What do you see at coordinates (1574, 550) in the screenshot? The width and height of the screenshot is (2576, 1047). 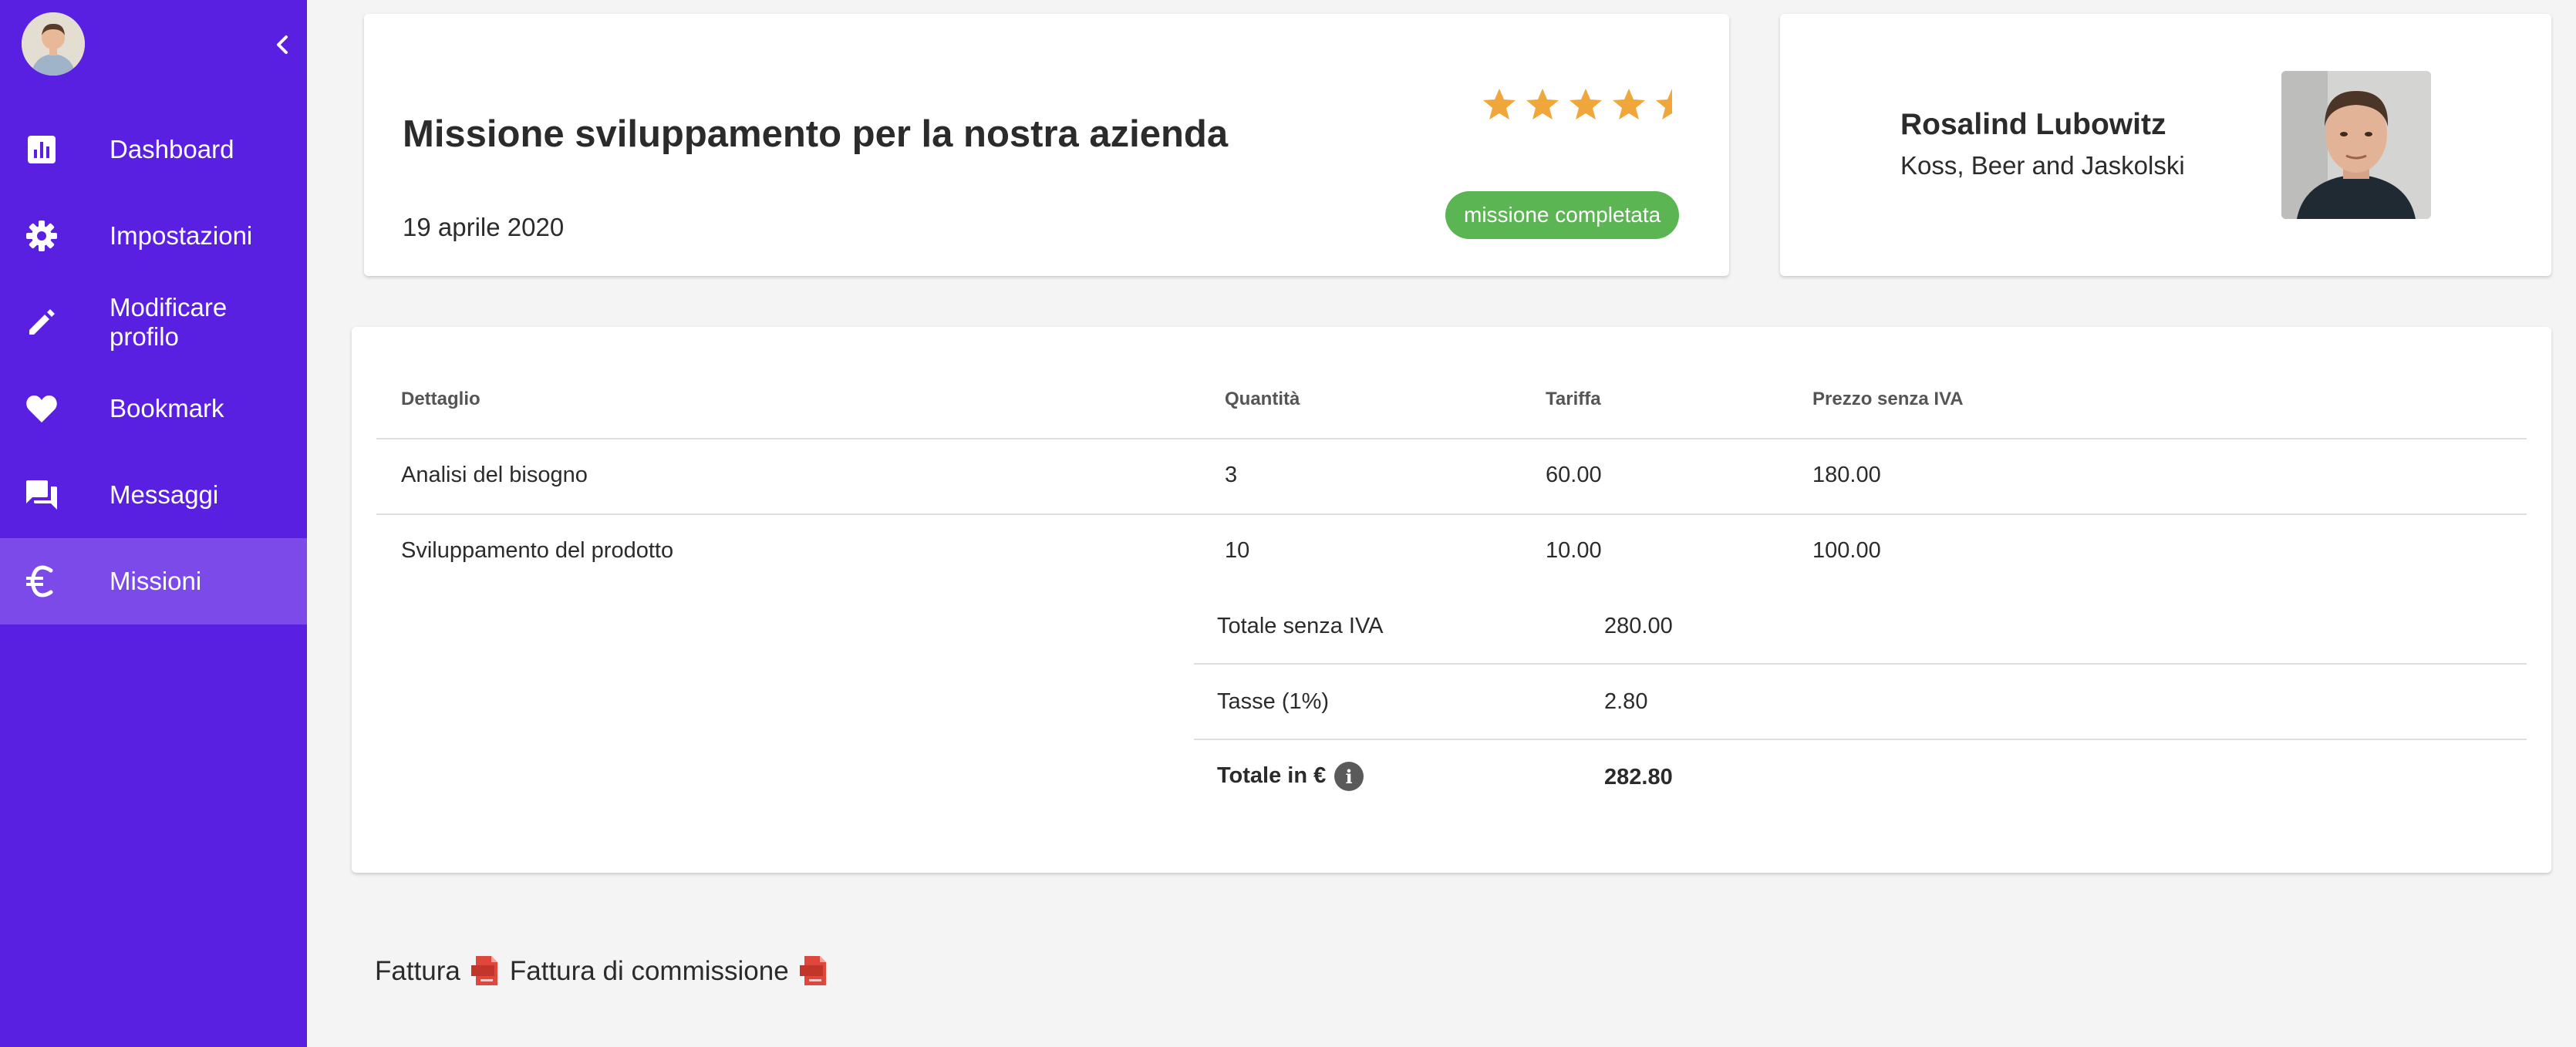 I see `table-cell: 10.00` at bounding box center [1574, 550].